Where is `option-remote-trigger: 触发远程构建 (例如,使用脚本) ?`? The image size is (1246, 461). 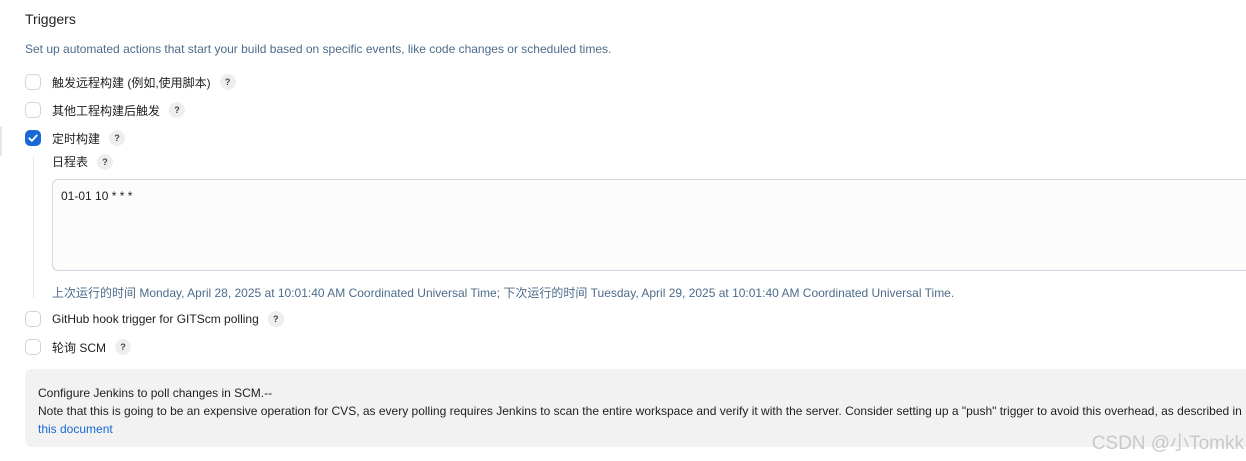 option-remote-trigger: 触发远程构建 (例如,使用脚本) ? is located at coordinates (130, 82).